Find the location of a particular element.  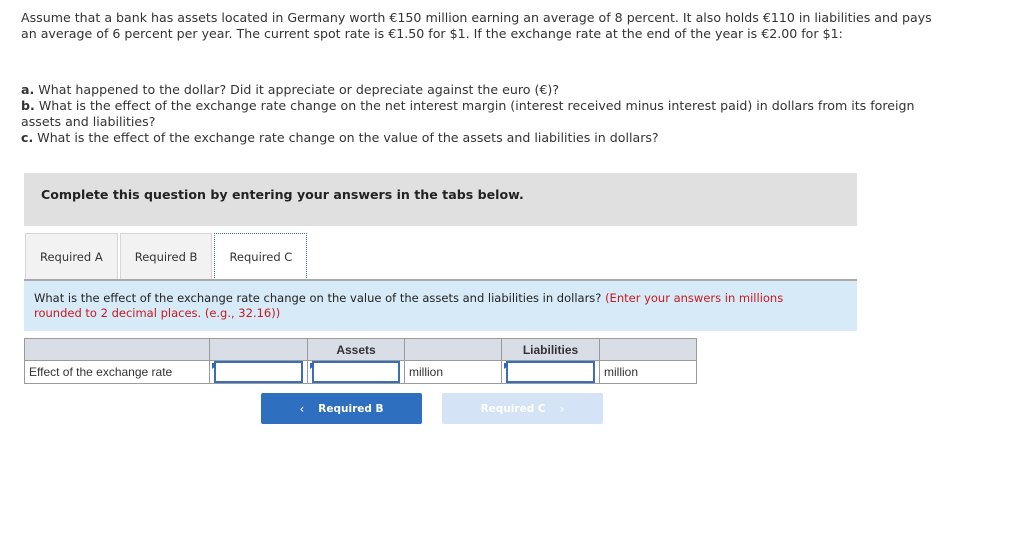

next-button-label: Required C is located at coordinates (513, 408).